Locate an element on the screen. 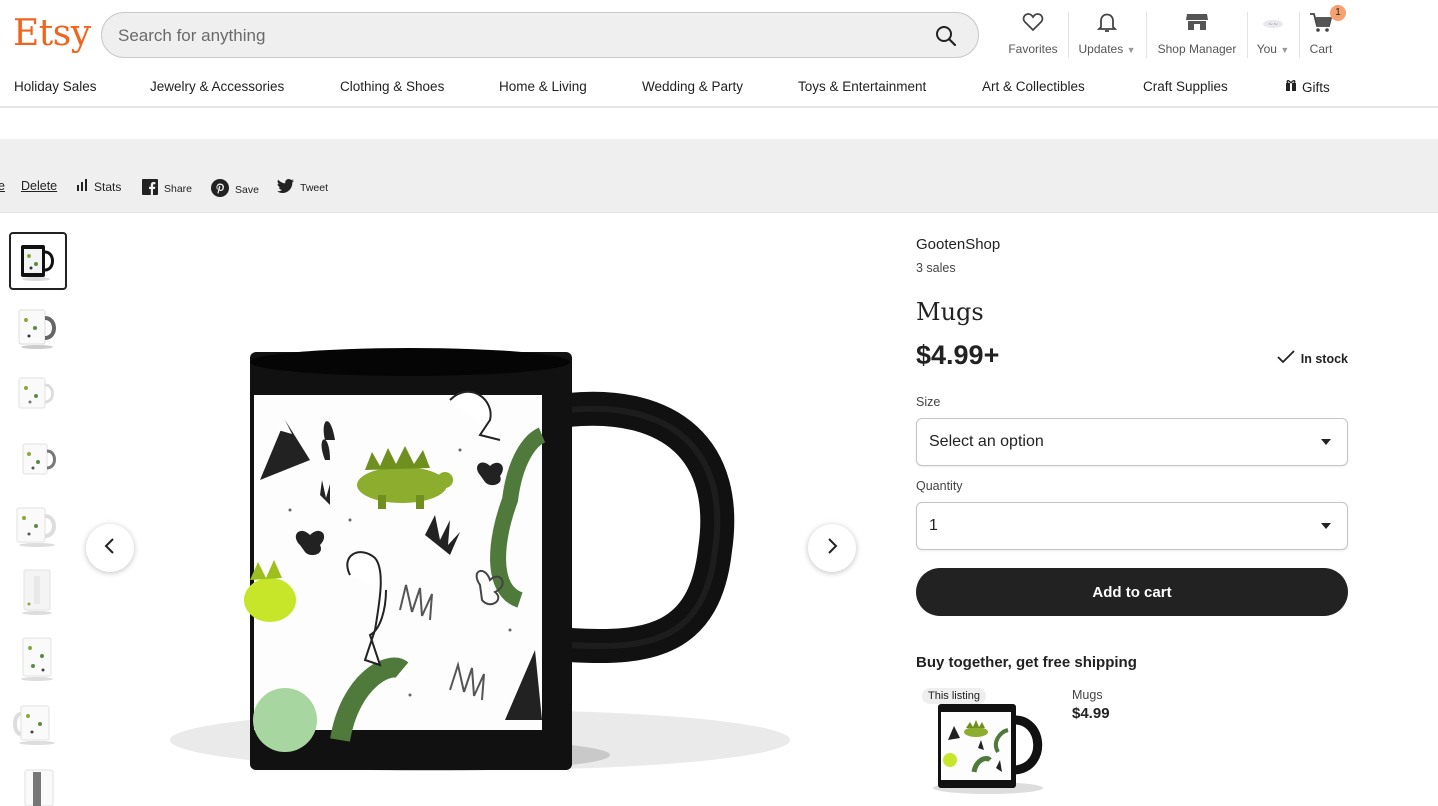 This screenshot has height=806, width=1438. facebook-icon is located at coordinates (150, 188).